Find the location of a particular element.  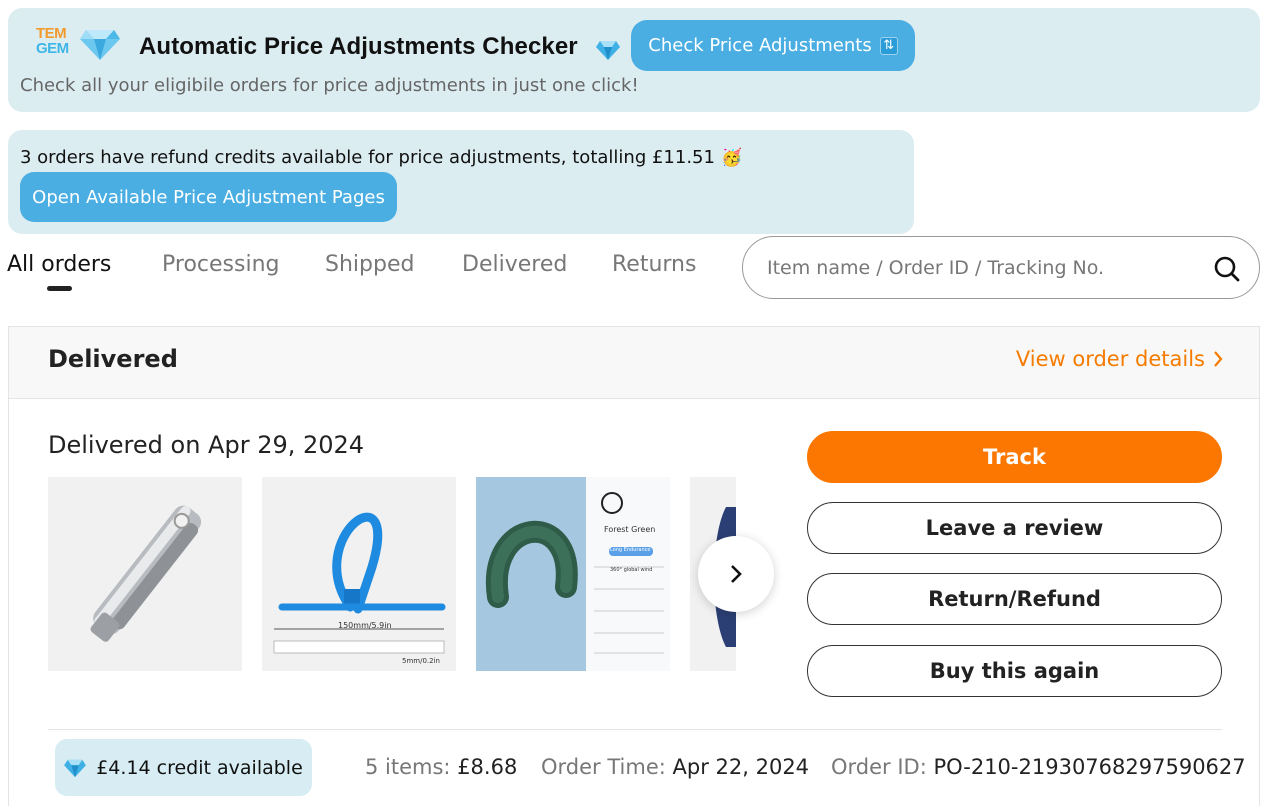

order-id-value: PO-210-21930768297590627 is located at coordinates (1089, 767).